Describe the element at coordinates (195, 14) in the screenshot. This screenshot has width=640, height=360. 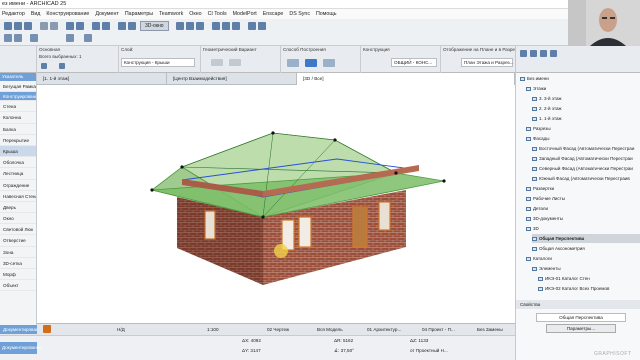
I see `menu-item-window: Окно` at that location.